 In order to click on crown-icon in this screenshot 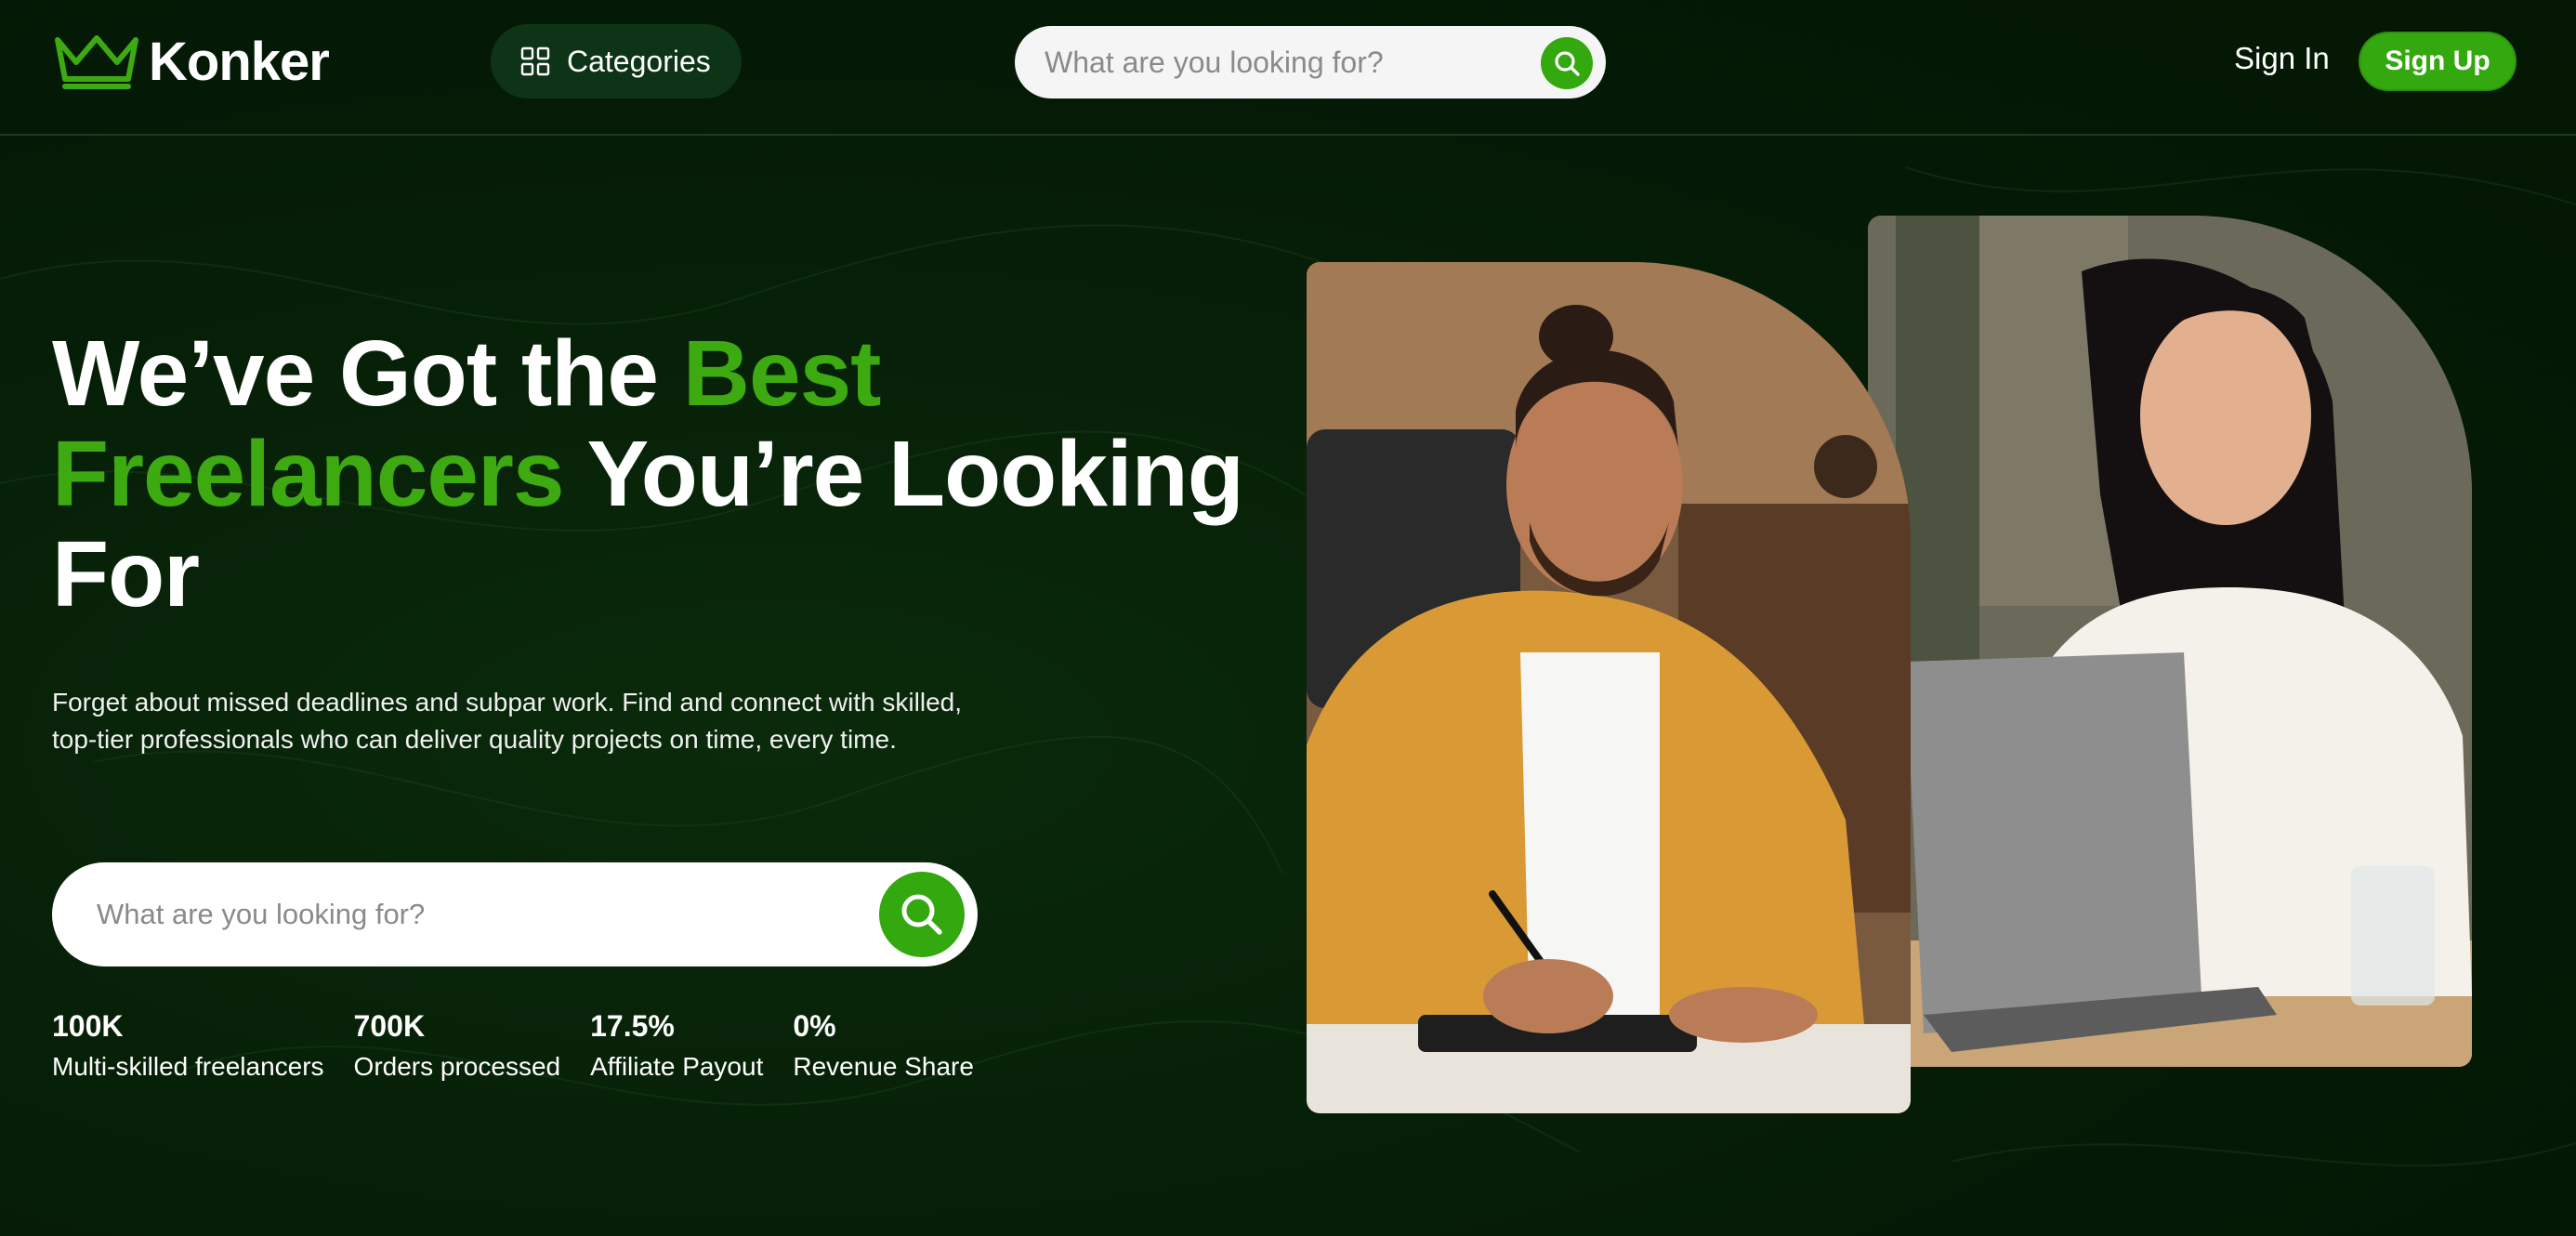, I will do `click(96, 62)`.